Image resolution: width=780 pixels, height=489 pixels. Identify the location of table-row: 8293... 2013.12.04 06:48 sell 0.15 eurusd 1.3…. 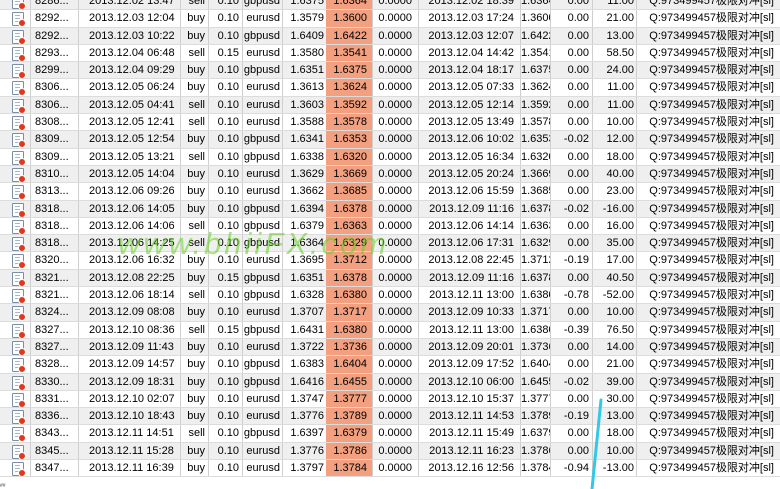
(390, 53).